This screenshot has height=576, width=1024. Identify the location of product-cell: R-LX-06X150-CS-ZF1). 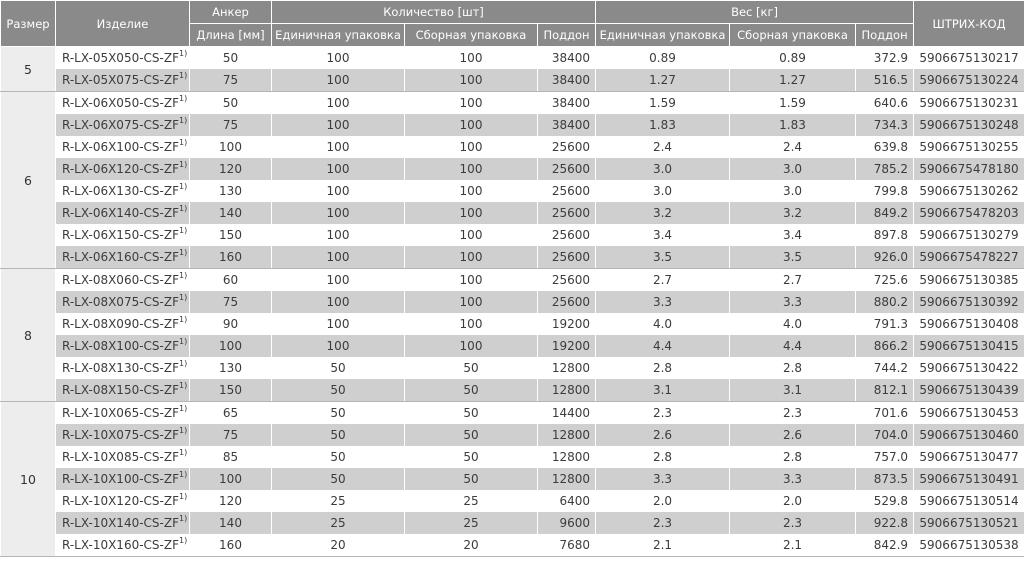
(122, 235).